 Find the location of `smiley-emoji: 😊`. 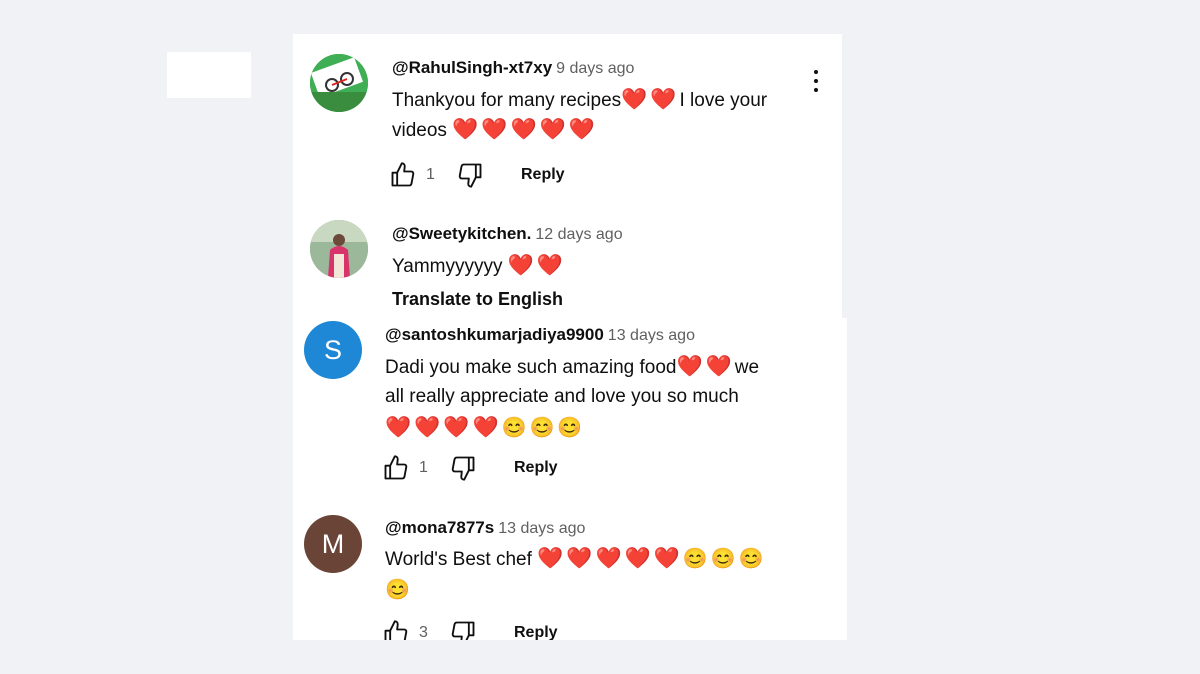

smiley-emoji: 😊 is located at coordinates (399, 590).